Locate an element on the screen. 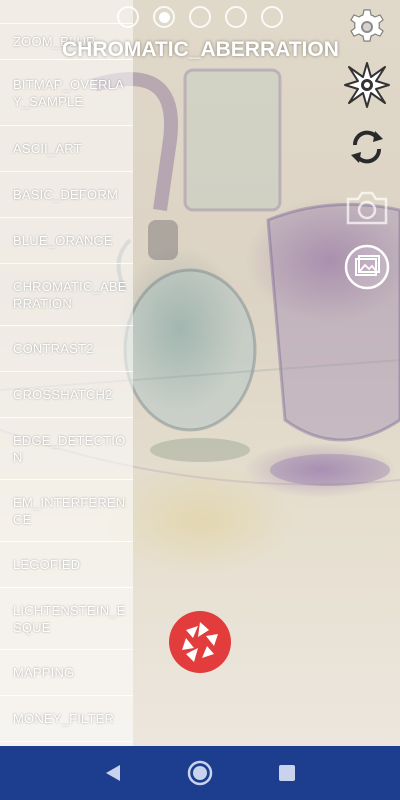 The image size is (400, 800). settings-button is located at coordinates (367, 27).